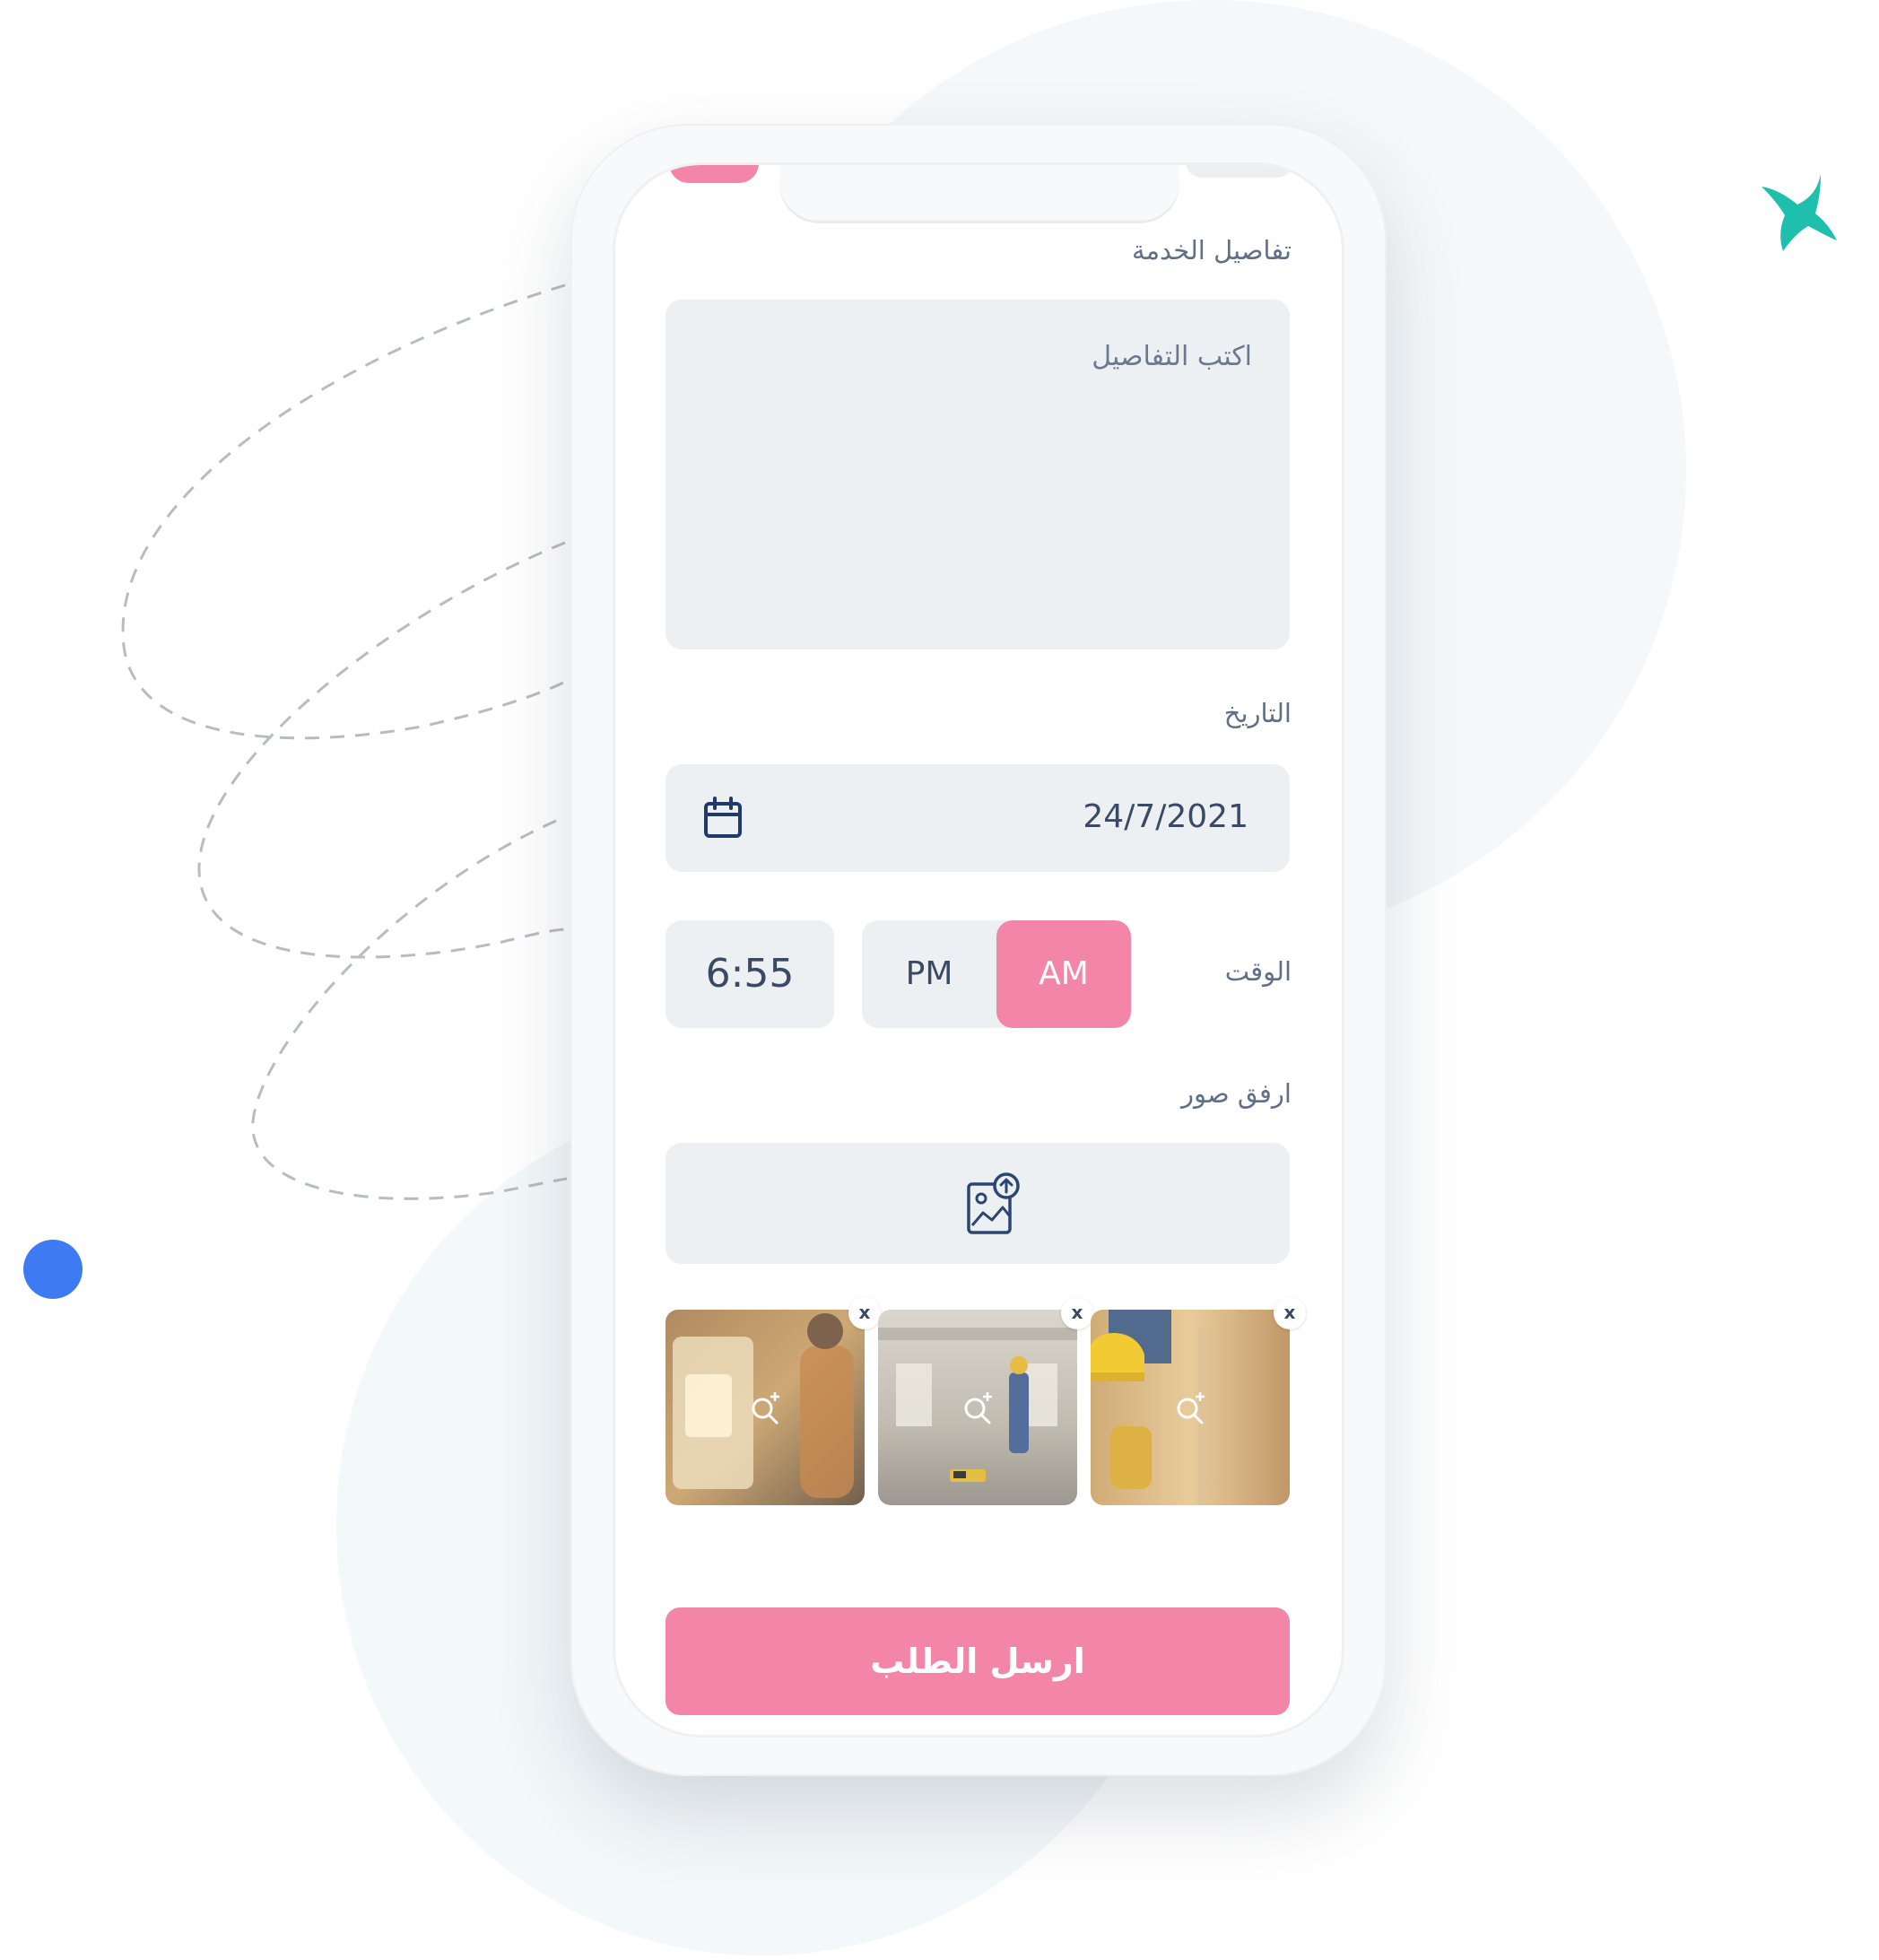 This screenshot has width=1879, height=1960. I want to click on service-details-textarea: اكتب التفاصيل, so click(977, 474).